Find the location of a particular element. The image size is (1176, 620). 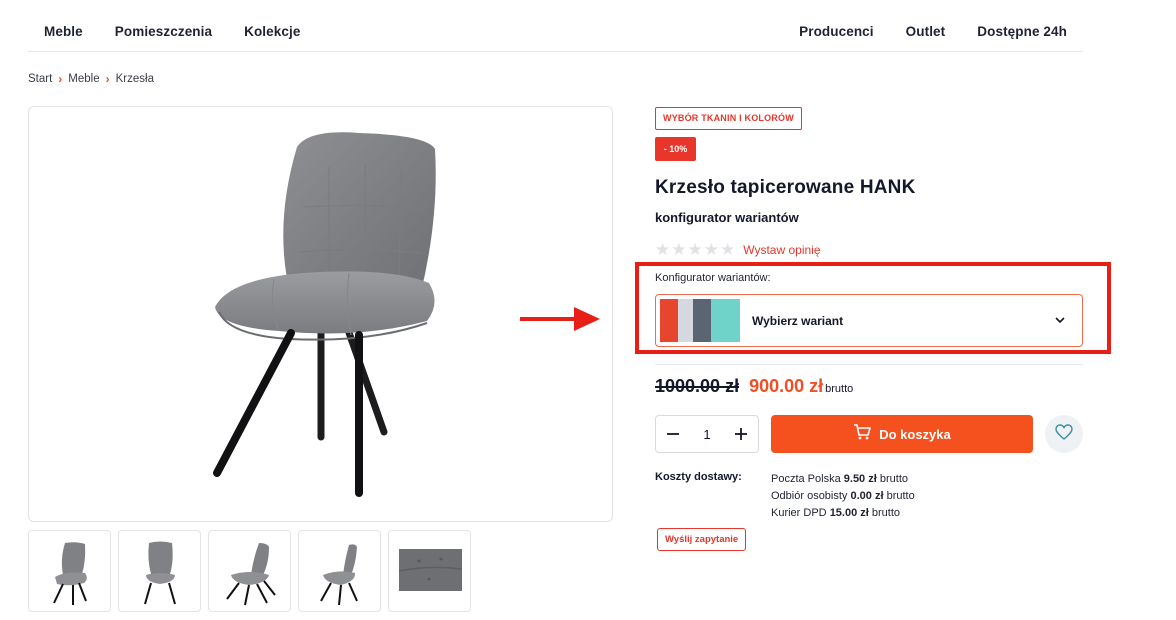

variant-configurator-label: Konfigurator wariantów: is located at coordinates (713, 278).